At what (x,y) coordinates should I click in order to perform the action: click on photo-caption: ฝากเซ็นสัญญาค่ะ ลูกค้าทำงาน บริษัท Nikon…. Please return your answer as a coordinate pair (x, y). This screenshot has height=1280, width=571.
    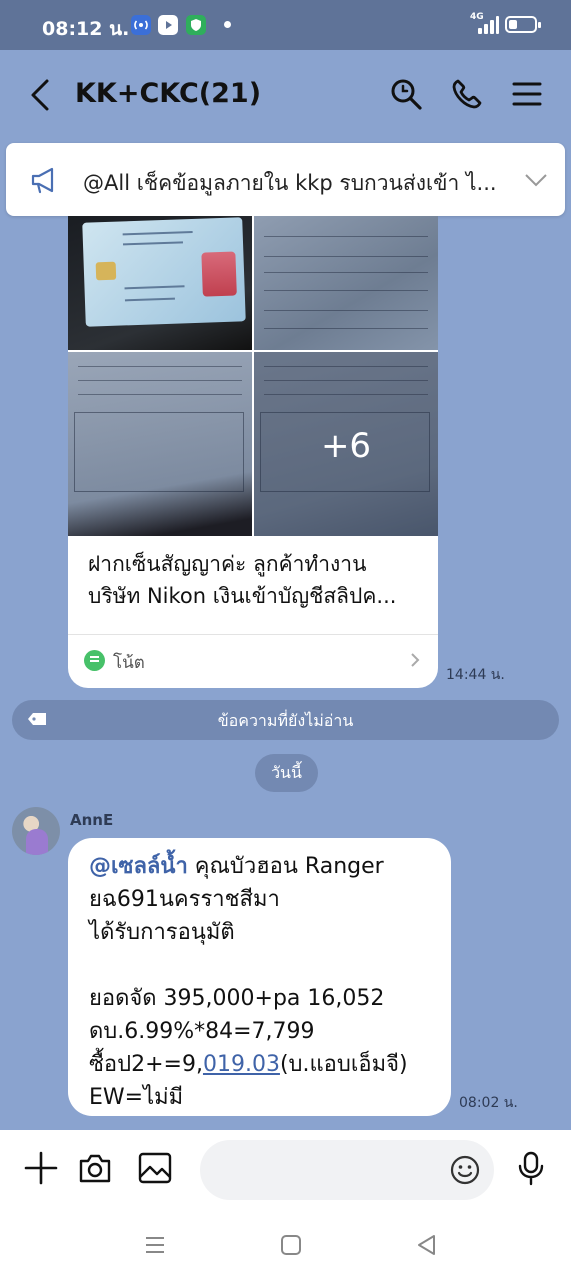
    Looking at the image, I should click on (256, 580).